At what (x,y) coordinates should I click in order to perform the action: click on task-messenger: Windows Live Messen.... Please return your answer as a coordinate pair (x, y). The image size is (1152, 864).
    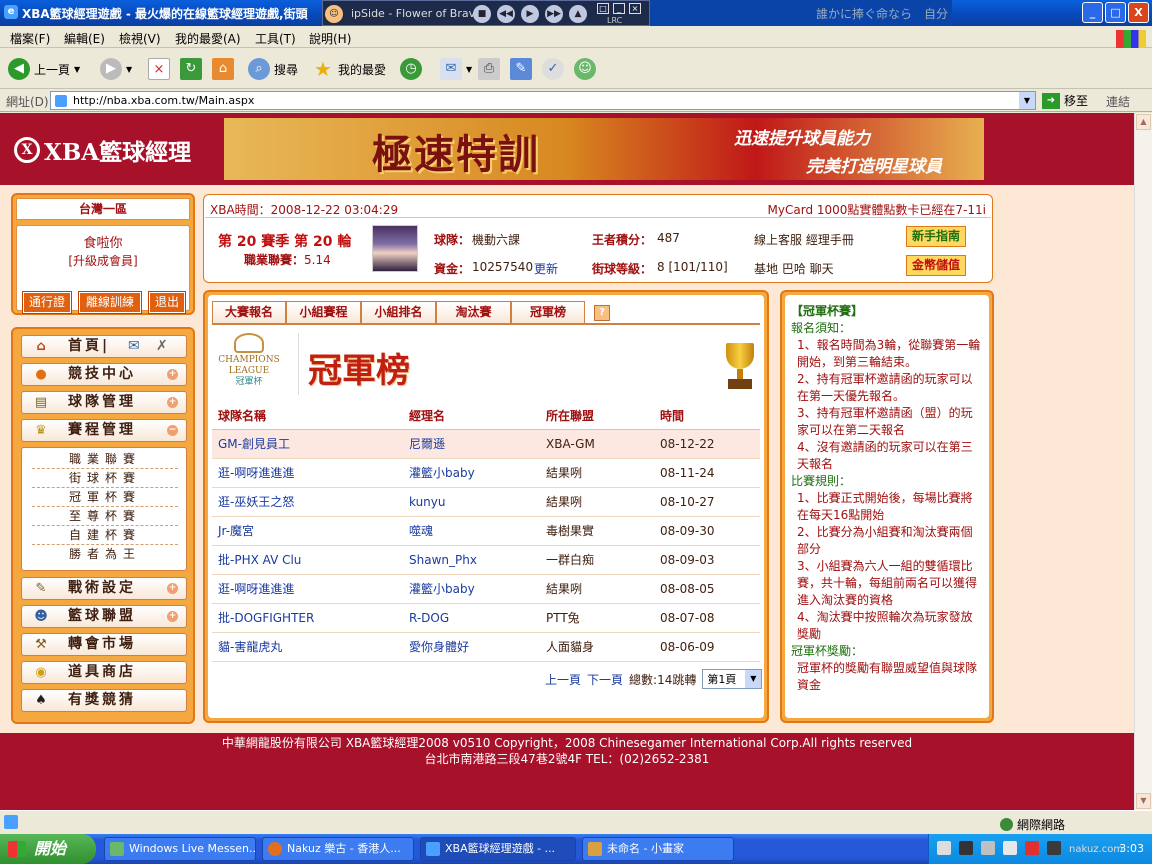
    Looking at the image, I should click on (180, 849).